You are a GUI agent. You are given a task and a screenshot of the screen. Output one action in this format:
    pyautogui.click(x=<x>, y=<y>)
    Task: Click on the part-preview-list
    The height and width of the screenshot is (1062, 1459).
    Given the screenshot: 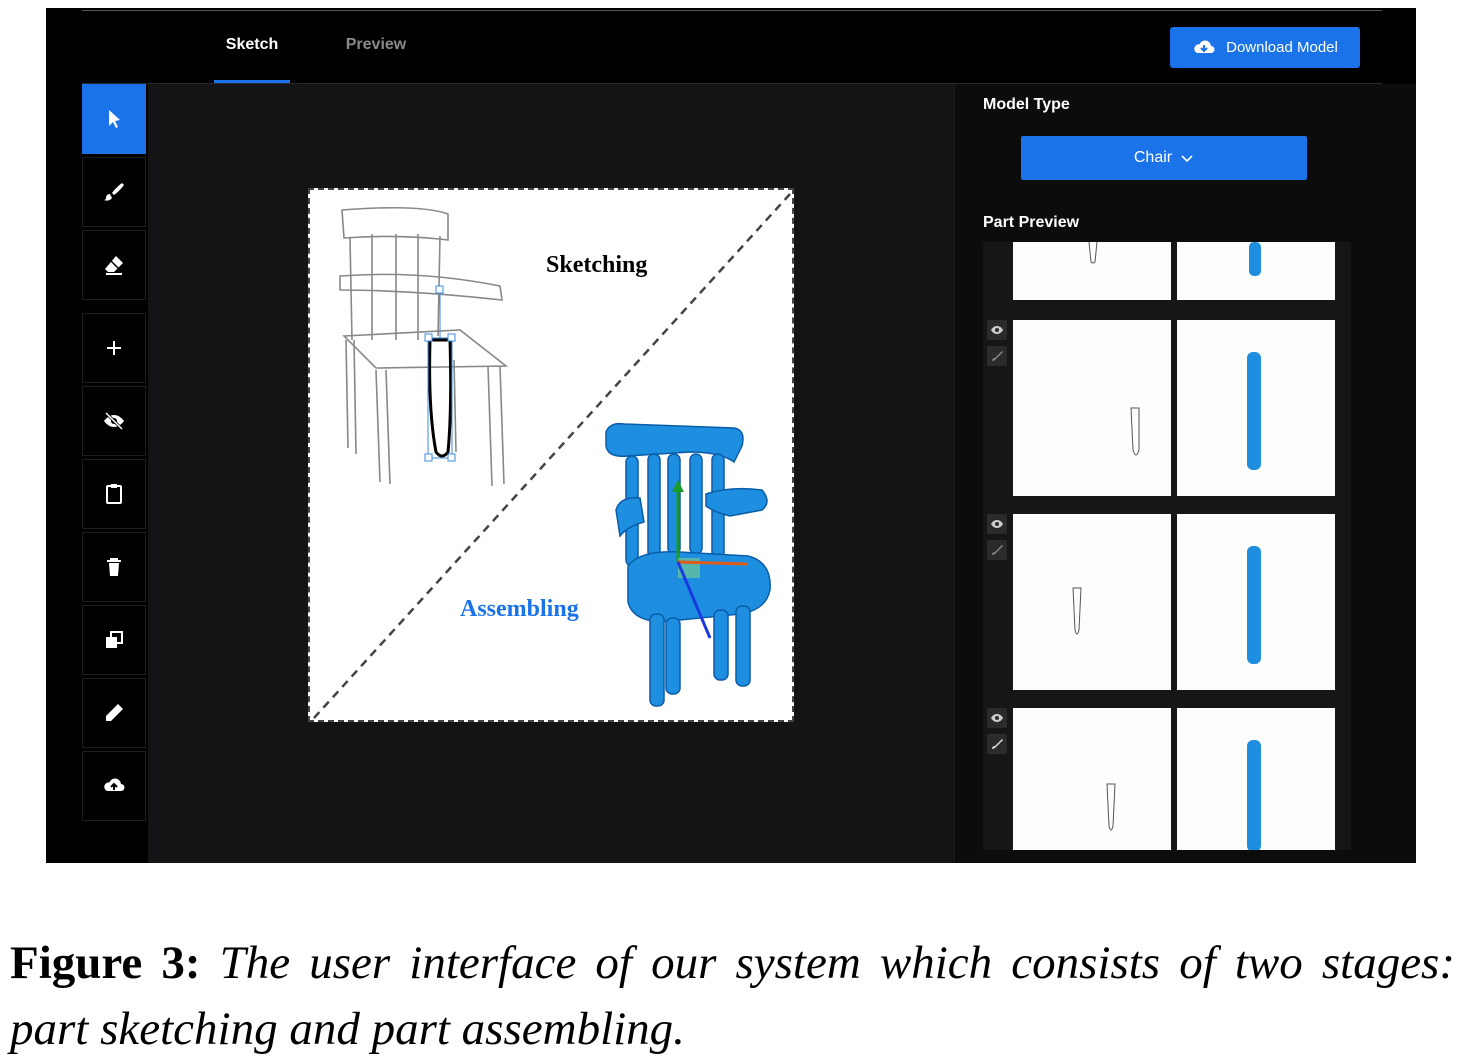 What is the action you would take?
    pyautogui.click(x=1167, y=546)
    